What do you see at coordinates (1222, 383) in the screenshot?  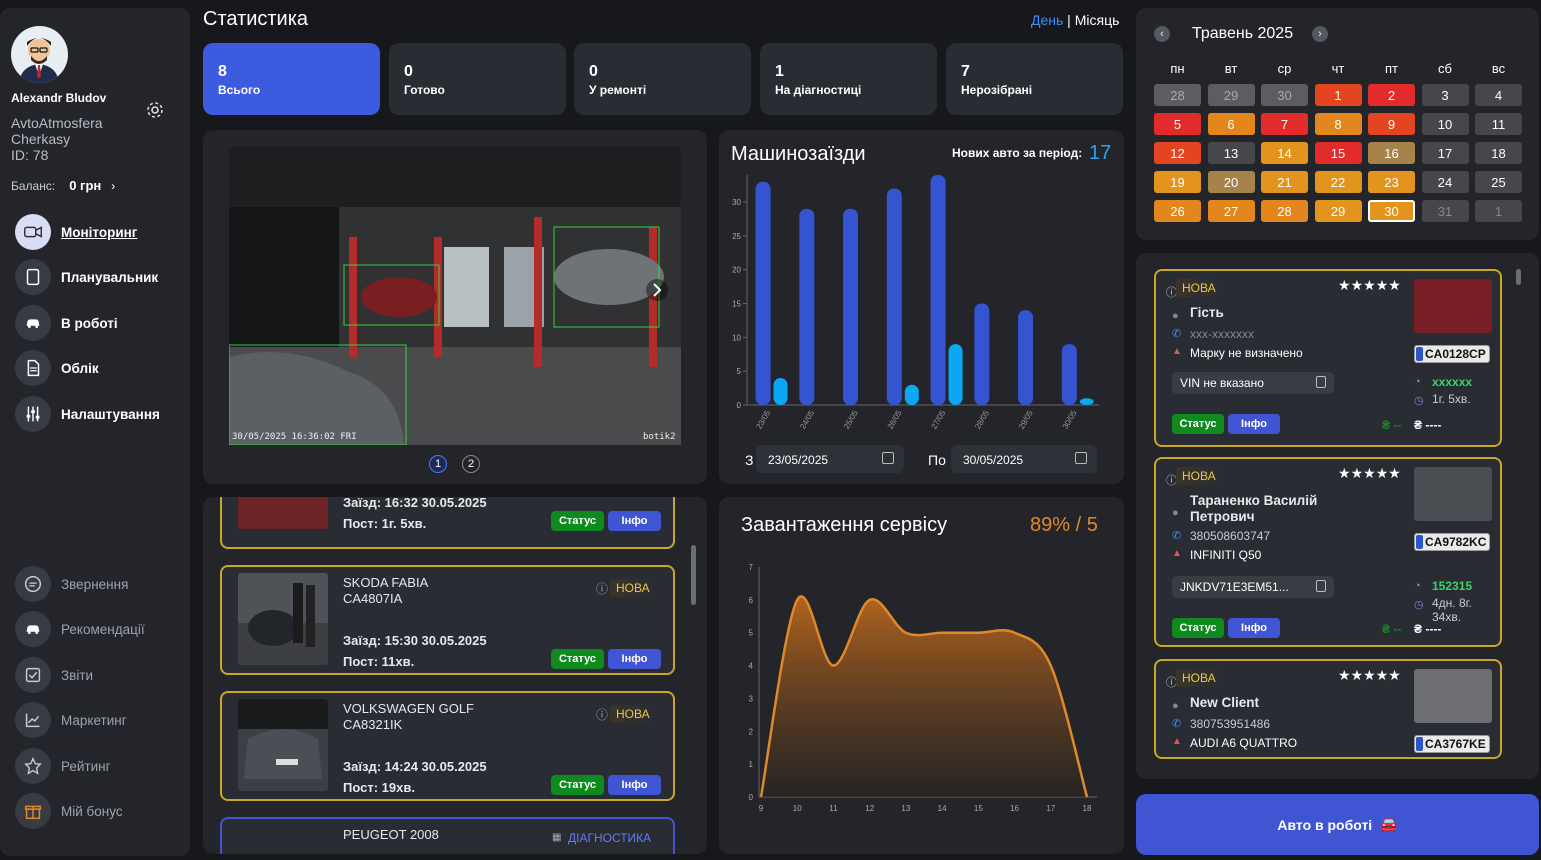 I see `vin-value: VIN не вказано` at bounding box center [1222, 383].